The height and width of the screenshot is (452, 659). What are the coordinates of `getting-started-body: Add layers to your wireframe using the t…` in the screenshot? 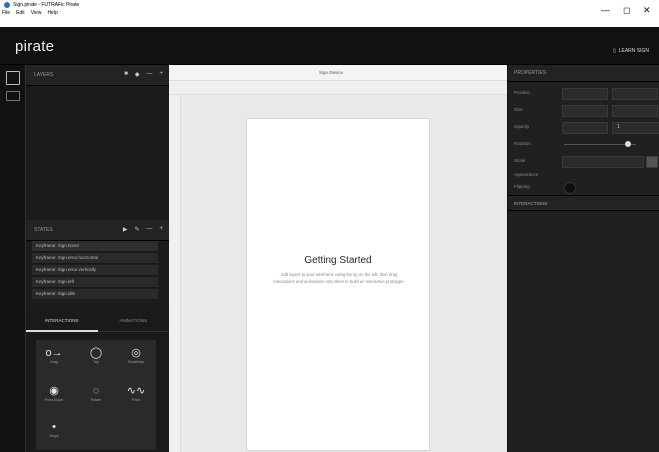 It's located at (339, 278).